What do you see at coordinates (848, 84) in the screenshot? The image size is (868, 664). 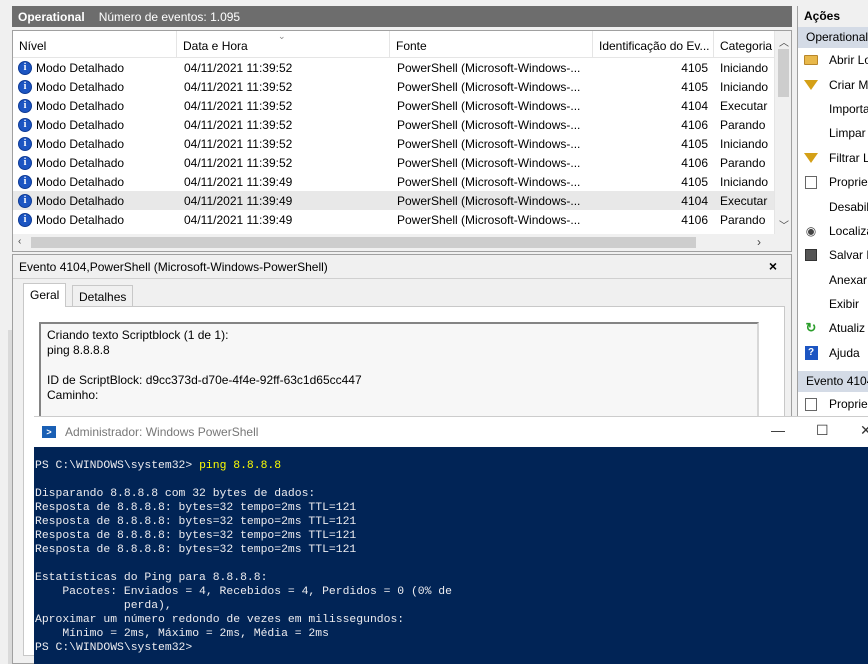 I see `action-label: Criar M` at bounding box center [848, 84].